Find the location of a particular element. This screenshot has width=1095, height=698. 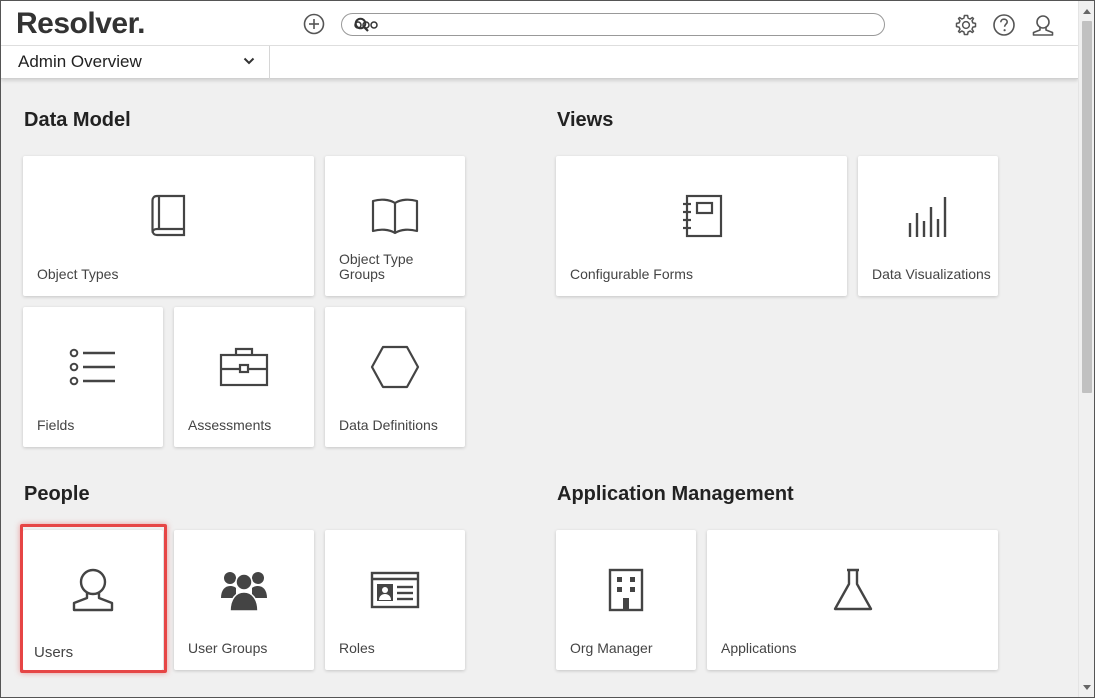

tile-users: Users is located at coordinates (93, 600).